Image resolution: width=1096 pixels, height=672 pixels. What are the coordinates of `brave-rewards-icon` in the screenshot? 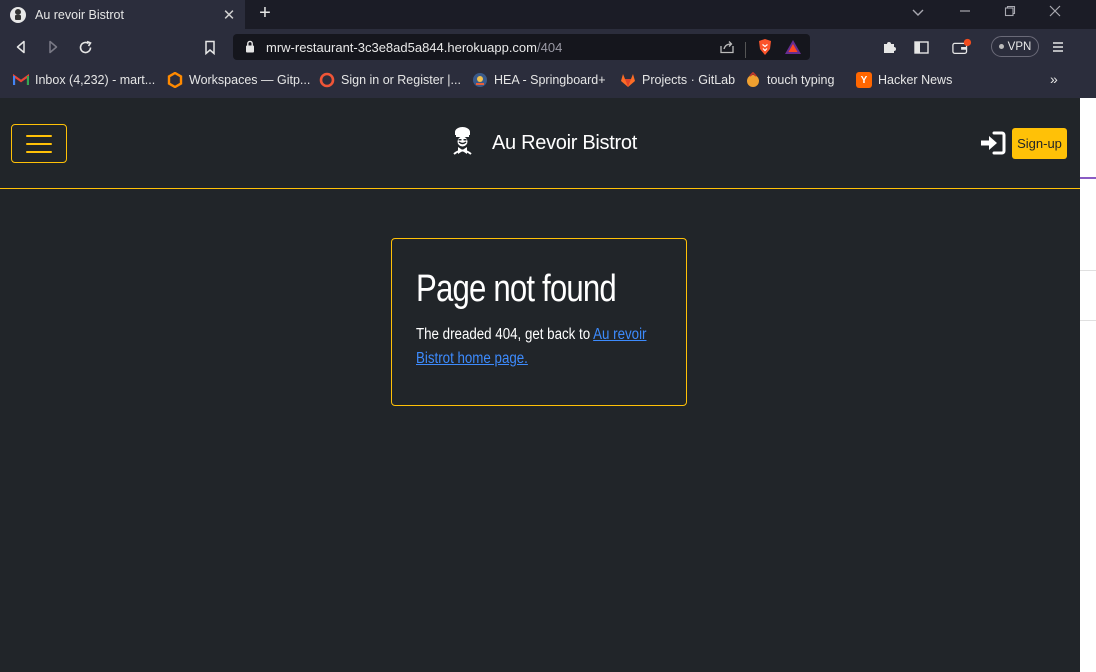 It's located at (793, 49).